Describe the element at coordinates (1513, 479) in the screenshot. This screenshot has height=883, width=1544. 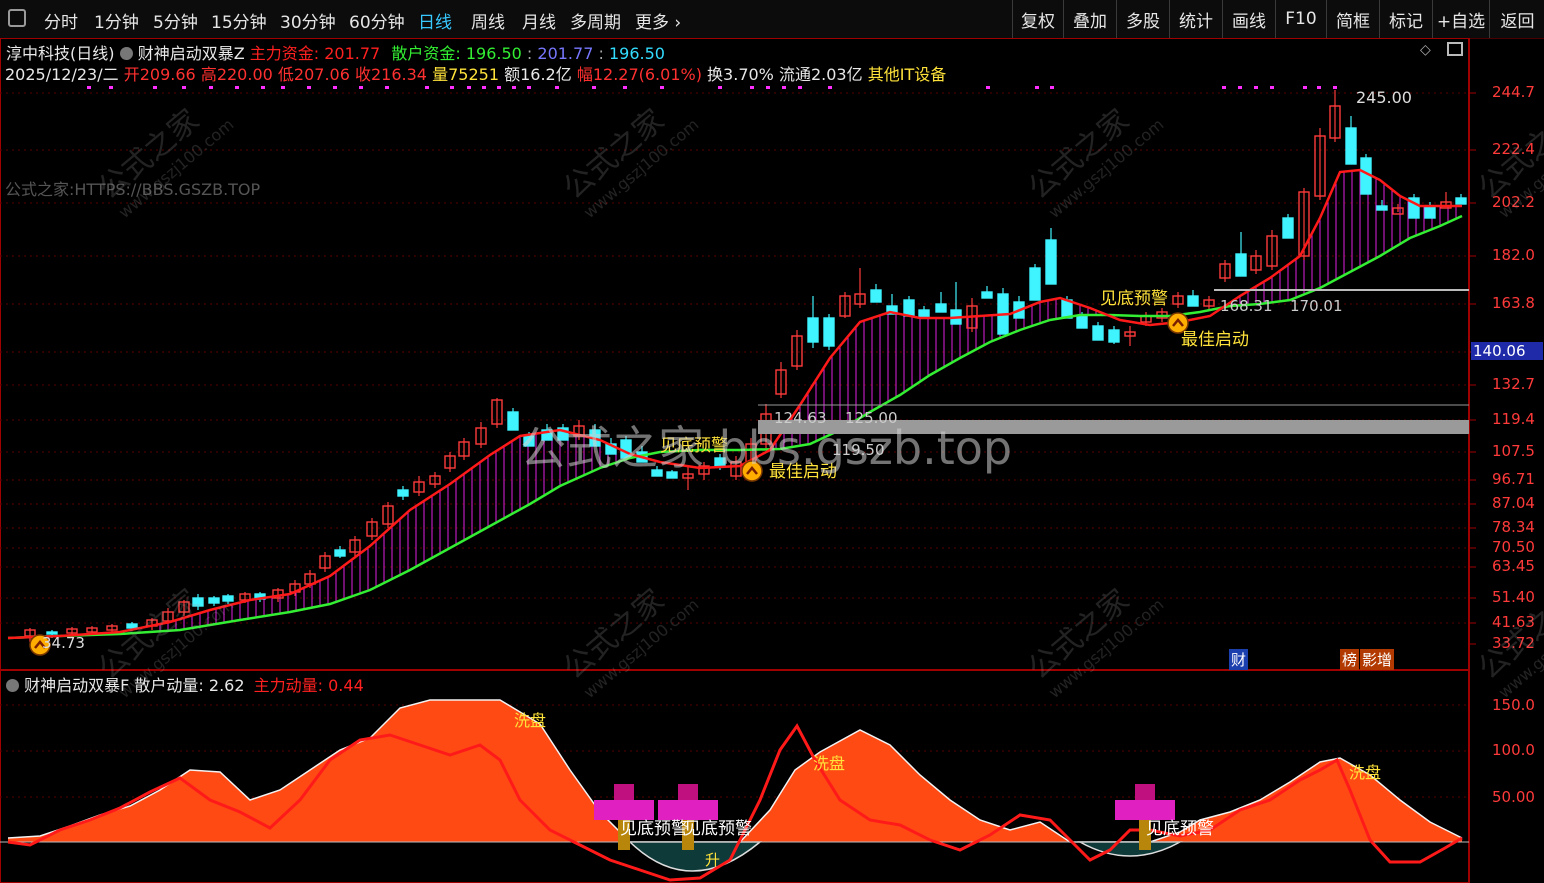
I see `price-axis-label: 96.71` at that location.